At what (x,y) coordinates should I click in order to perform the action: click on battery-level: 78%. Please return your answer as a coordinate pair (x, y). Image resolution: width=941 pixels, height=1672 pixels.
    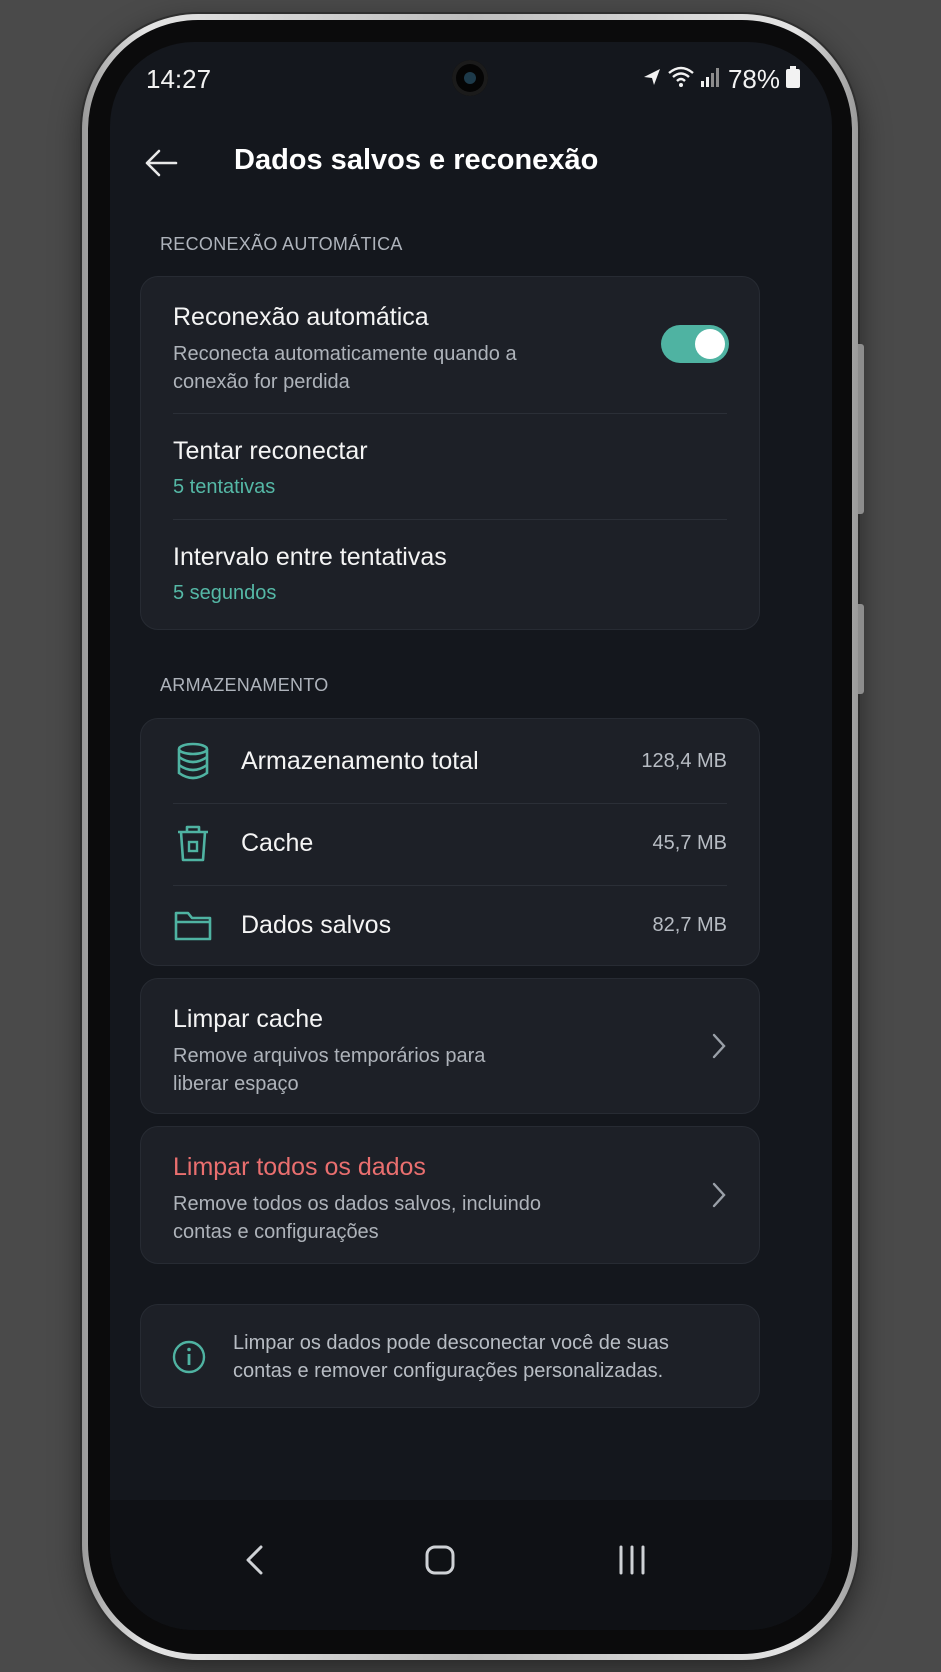
    Looking at the image, I should click on (753, 79).